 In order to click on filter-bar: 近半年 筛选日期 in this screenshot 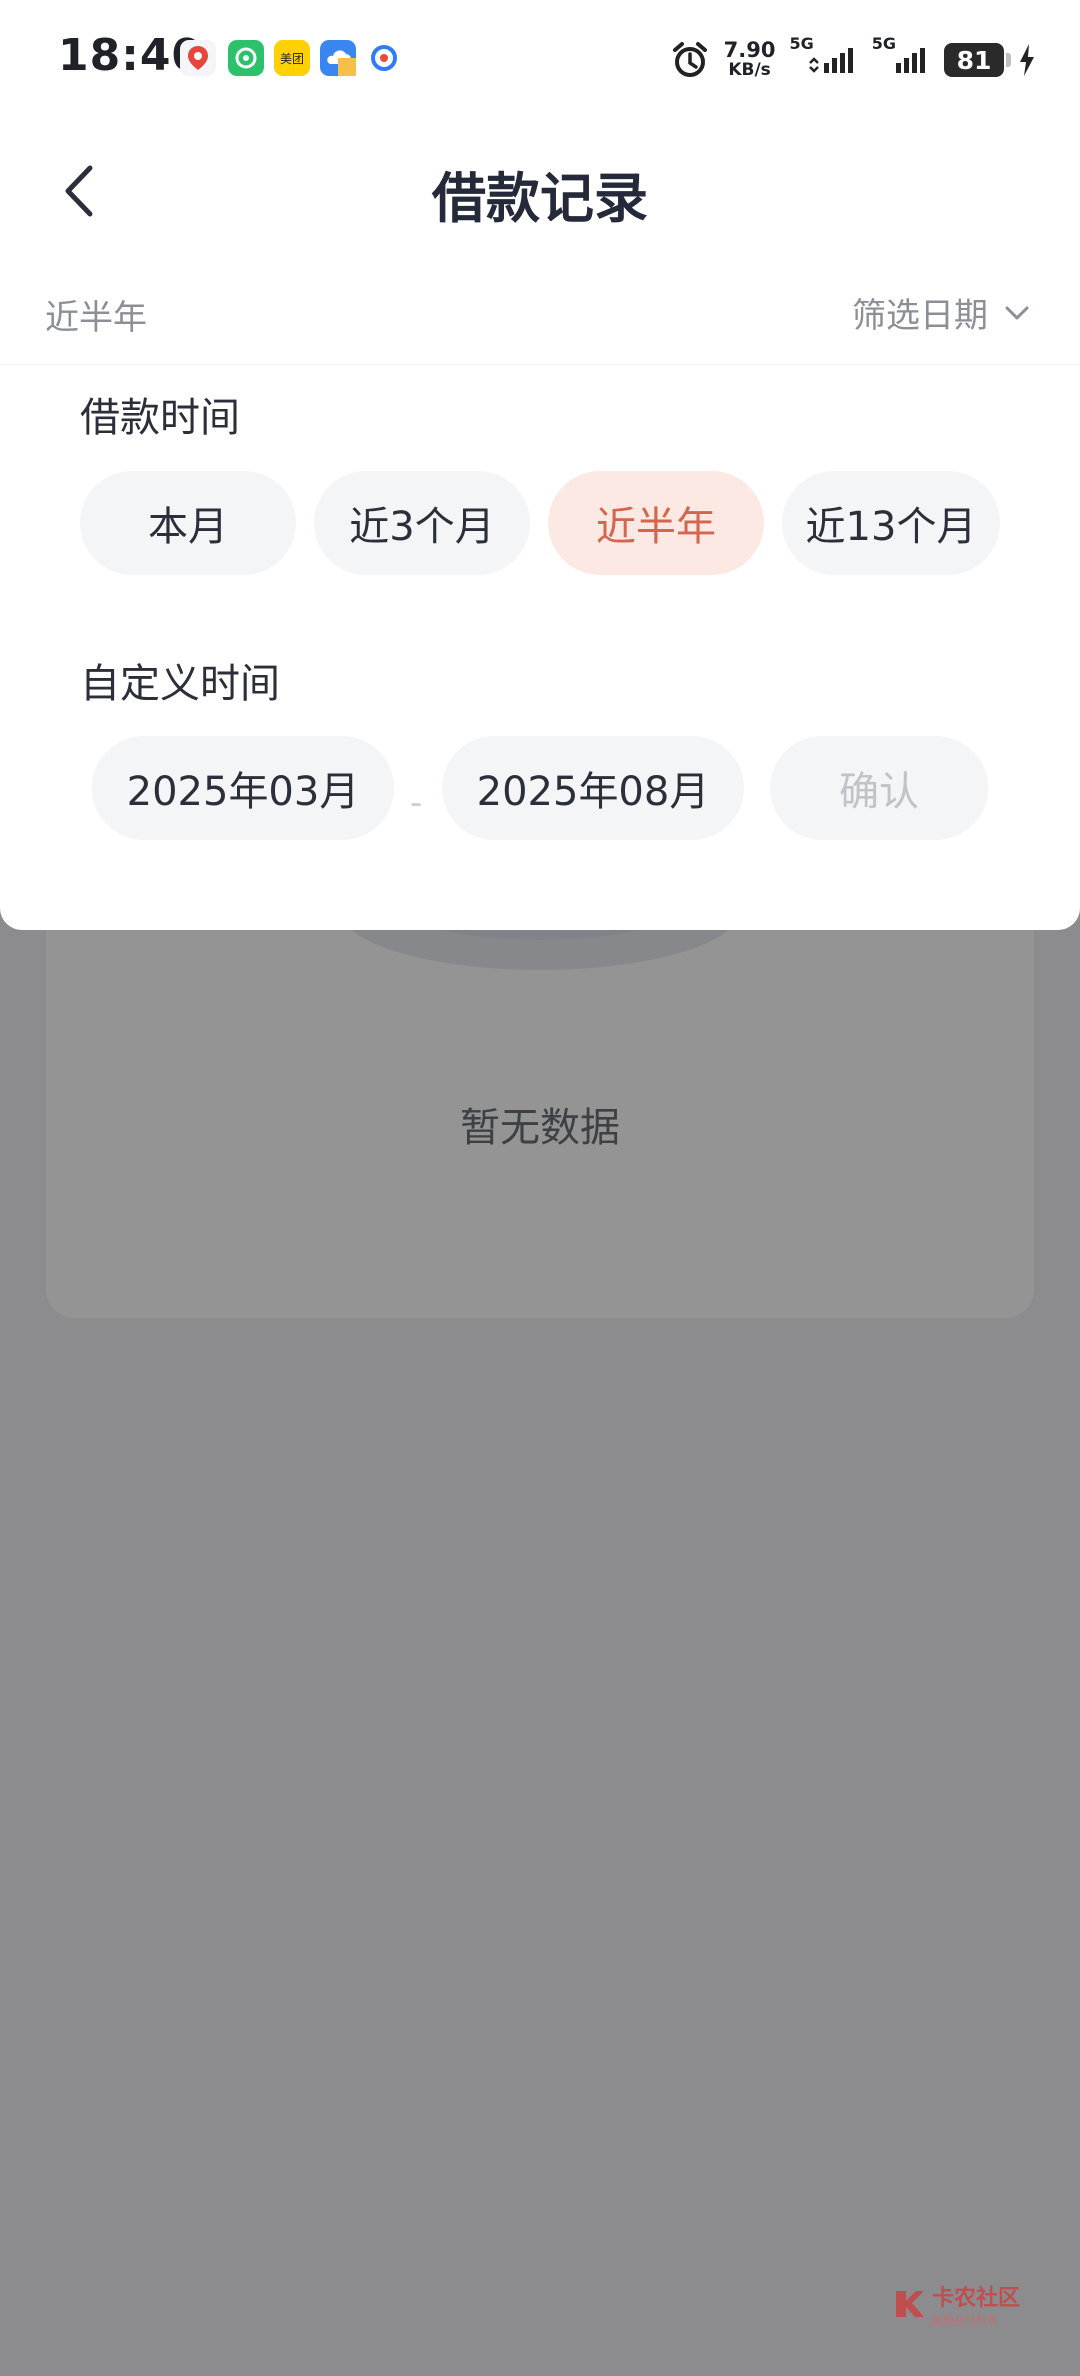, I will do `click(540, 316)`.